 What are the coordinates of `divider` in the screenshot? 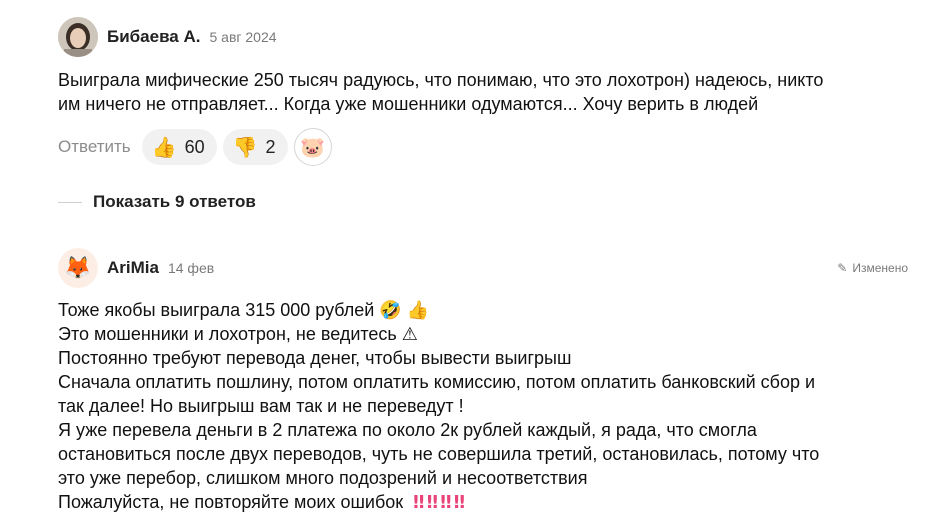 It's located at (70, 202).